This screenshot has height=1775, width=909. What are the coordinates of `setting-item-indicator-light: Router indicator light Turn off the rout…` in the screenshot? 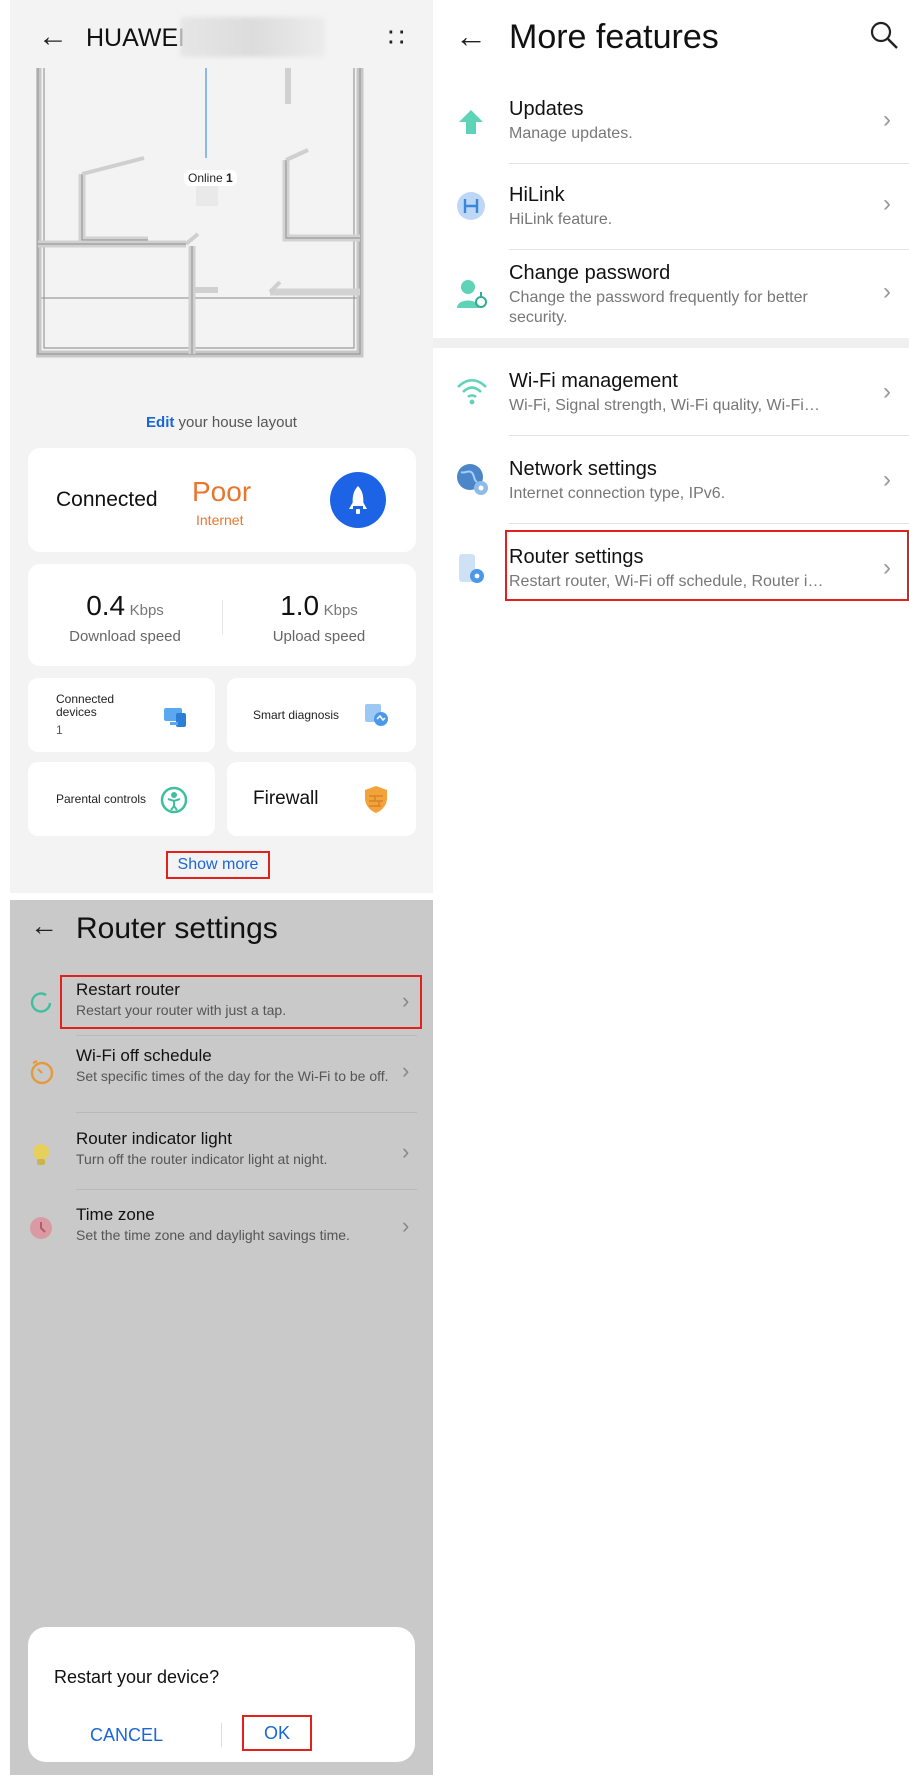 It's located at (221, 1162).